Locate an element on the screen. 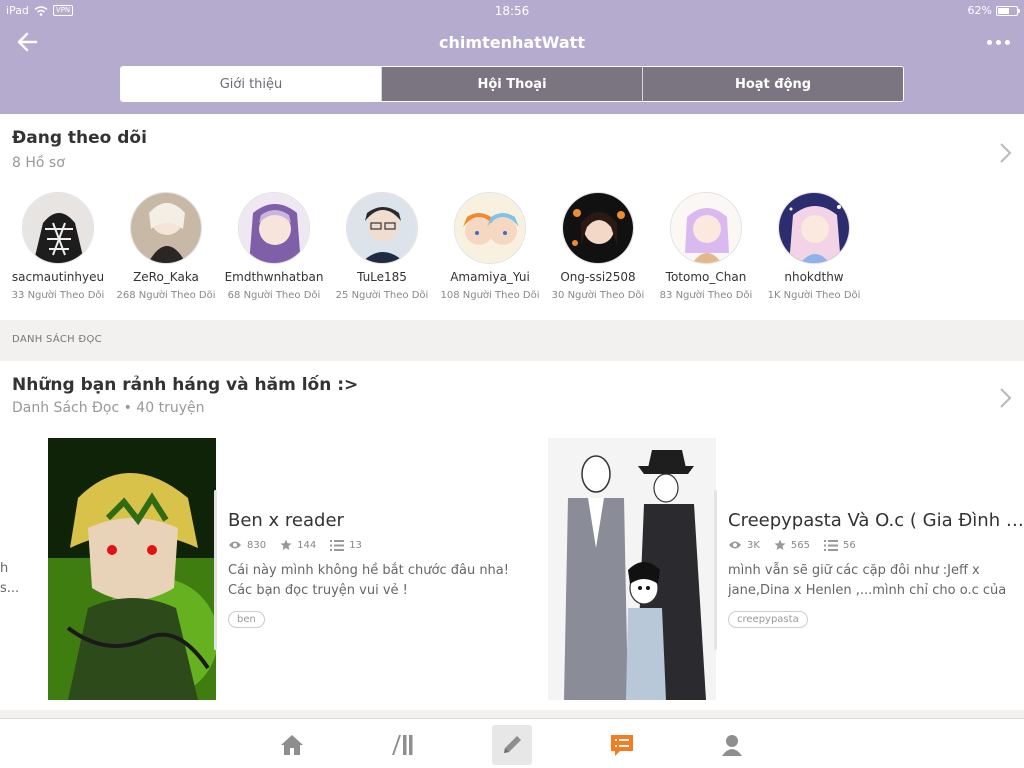  profile-card: sacmautinhyeu 33 Người Theo Dõi is located at coordinates (58, 246).